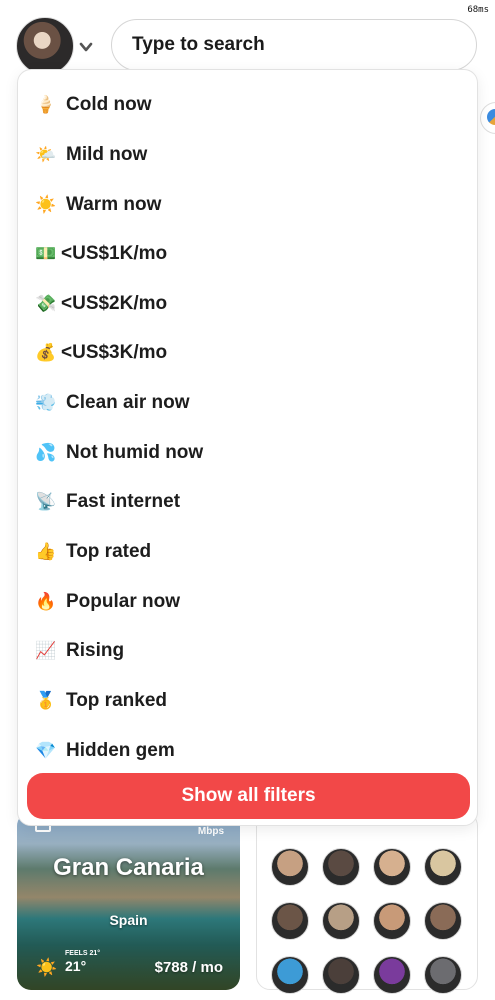  I want to click on filter-emoji-icon: 👍, so click(46, 551).